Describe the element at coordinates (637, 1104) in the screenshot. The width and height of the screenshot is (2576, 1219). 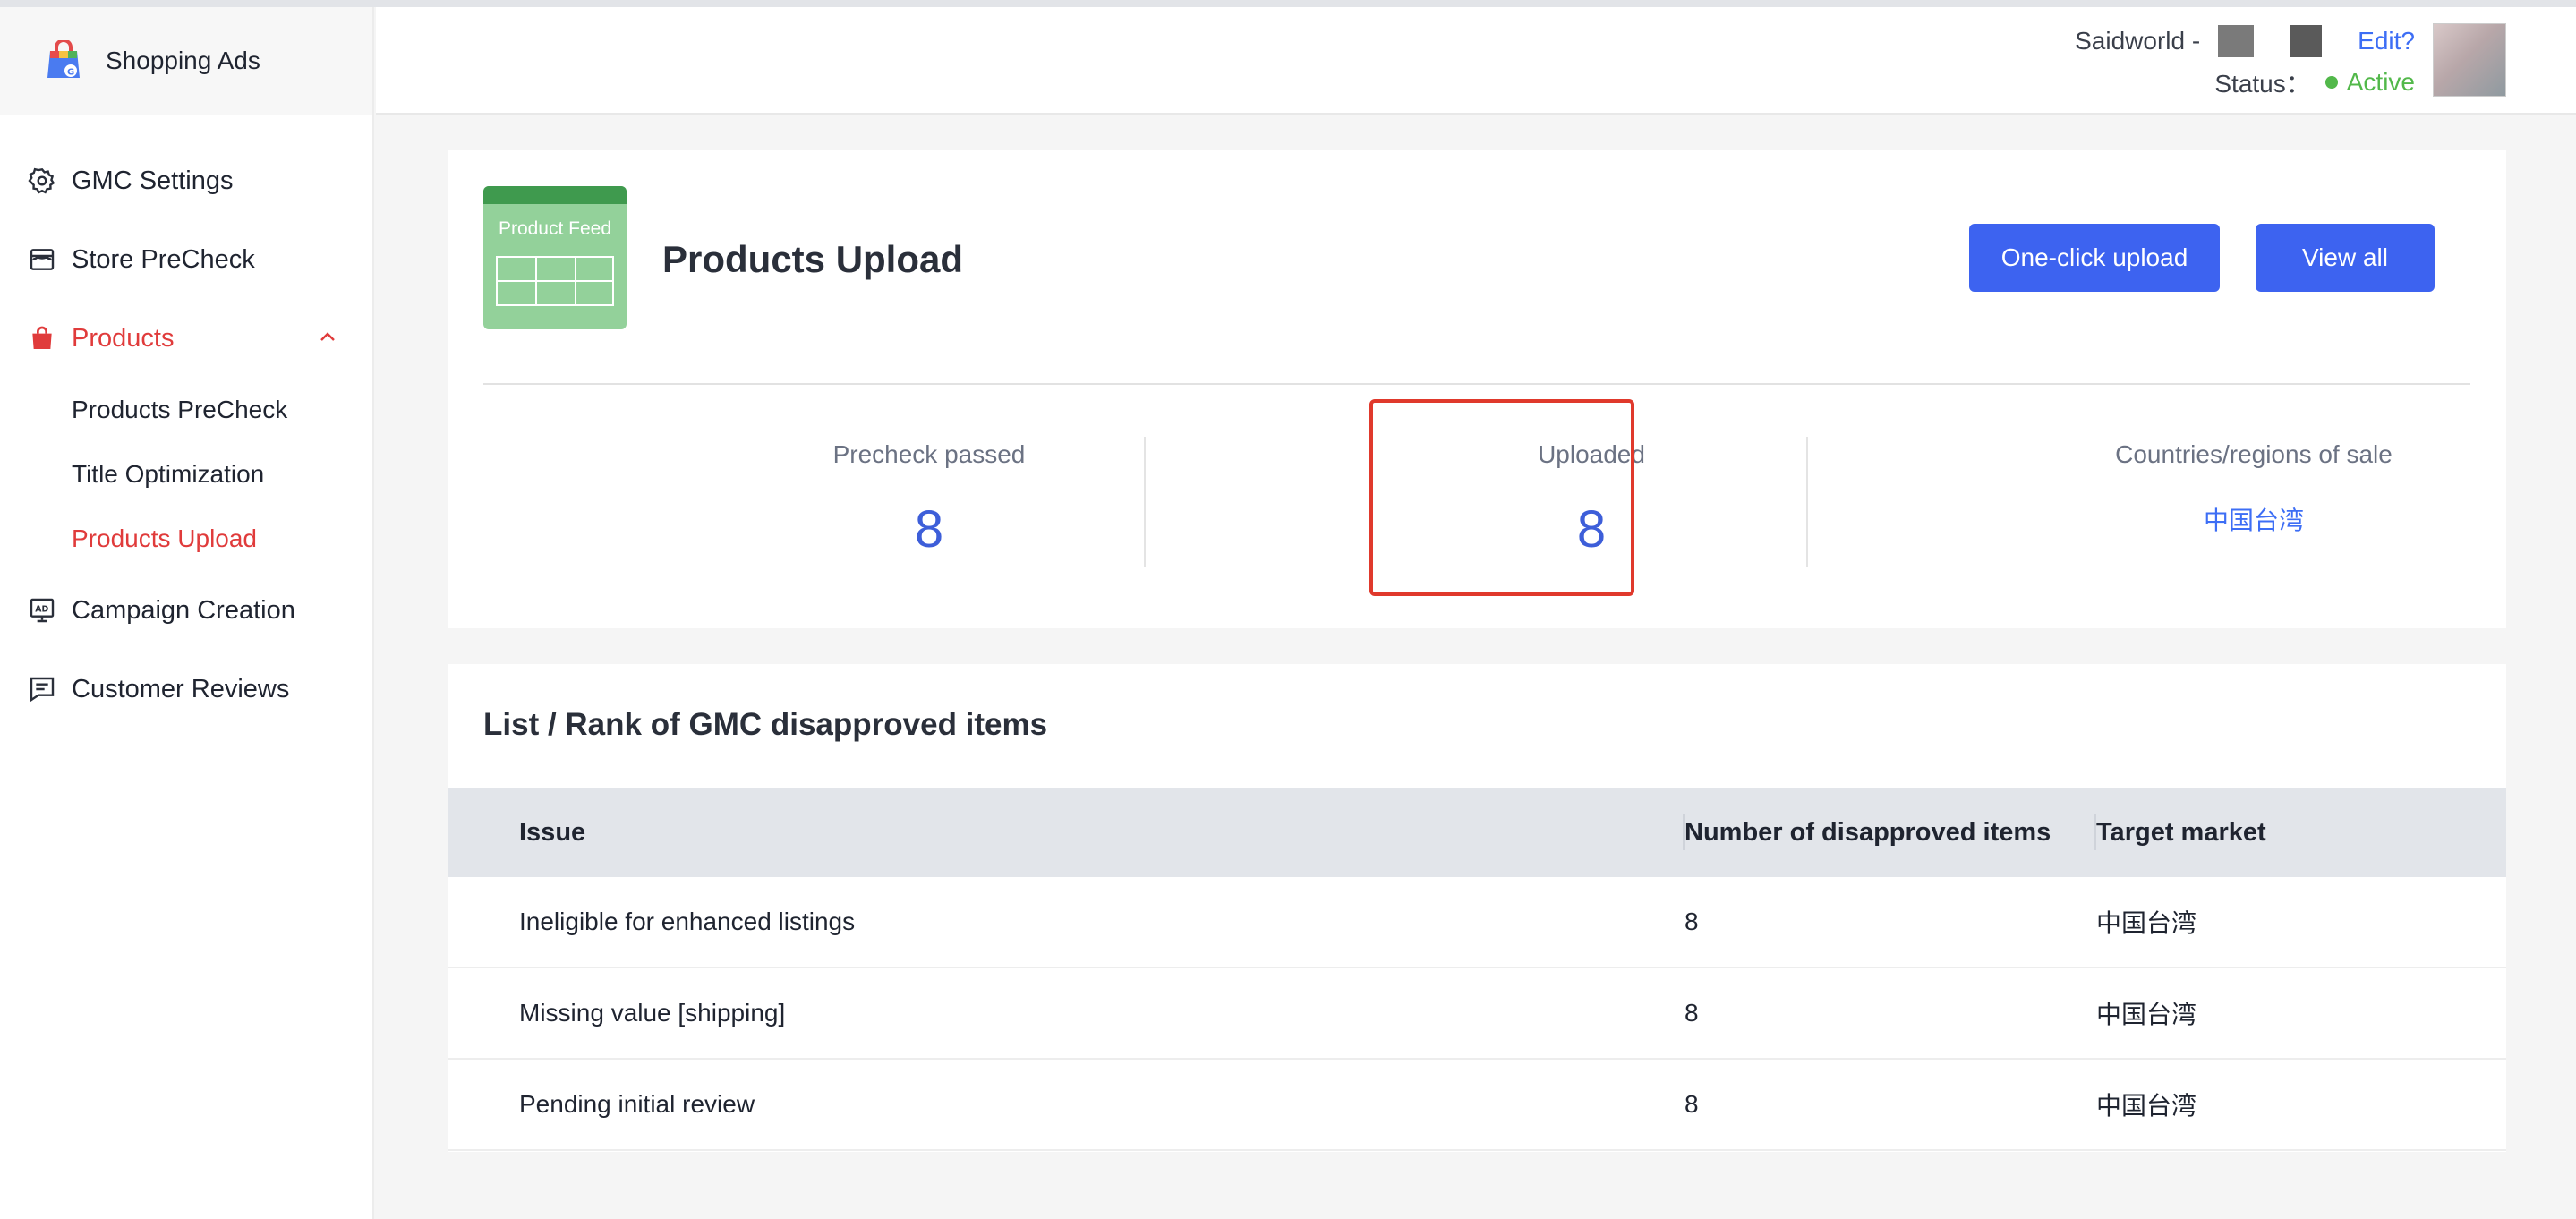
I see `cell-issue: Pending initial review` at that location.